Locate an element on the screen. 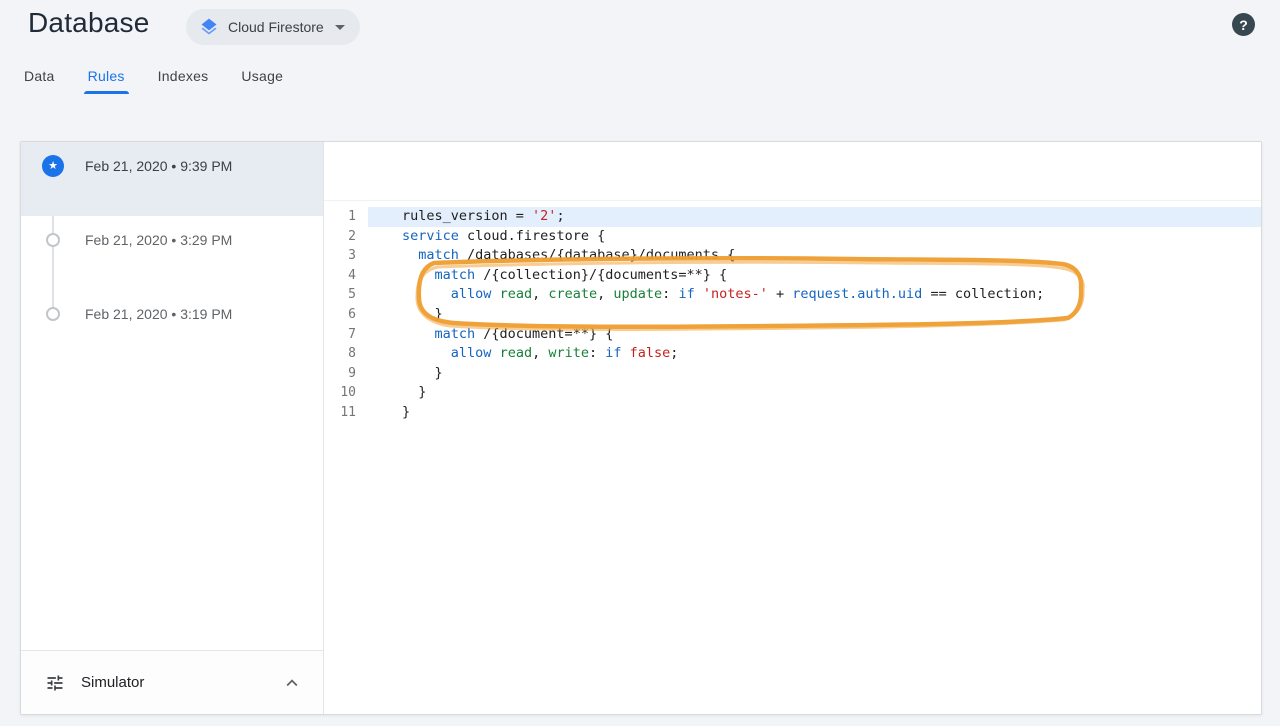 This screenshot has width=1280, height=726. code-line: 6 } is located at coordinates (792, 315).